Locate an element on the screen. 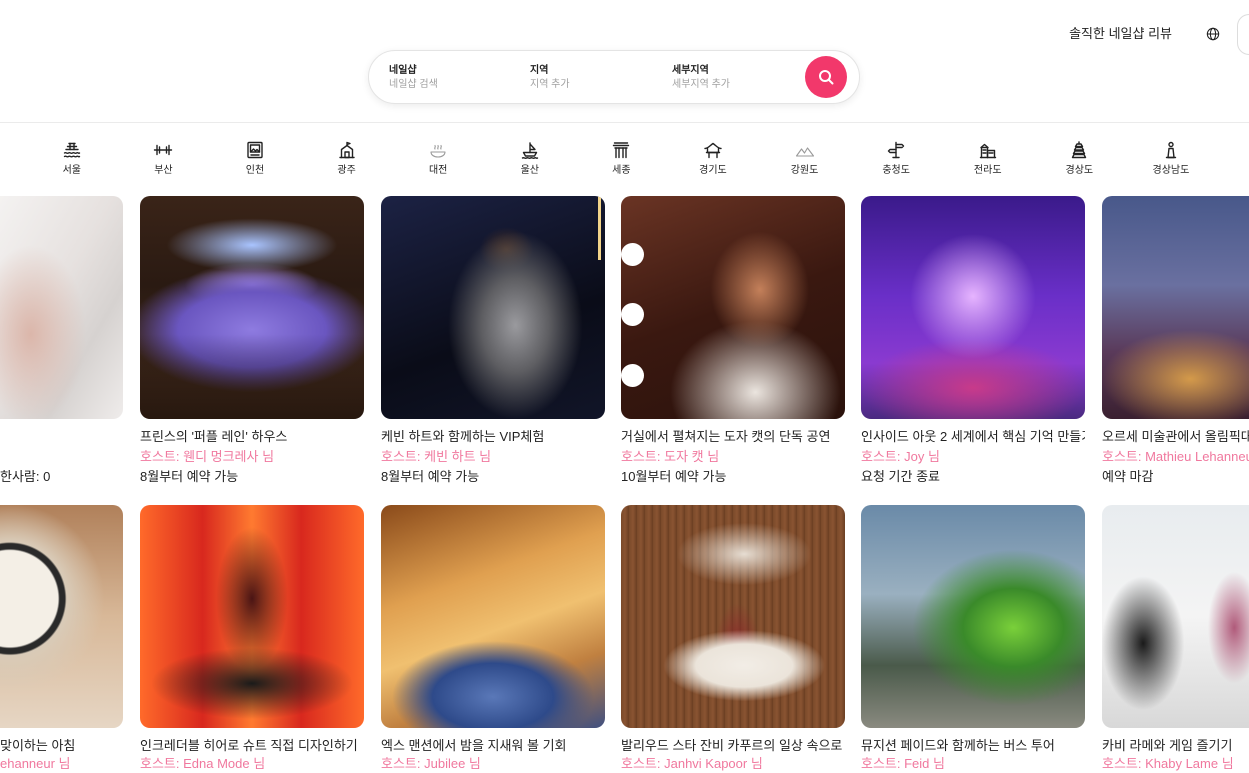 Image resolution: width=1249 pixels, height=773 pixels. search-field-label: 지역 is located at coordinates (539, 70).